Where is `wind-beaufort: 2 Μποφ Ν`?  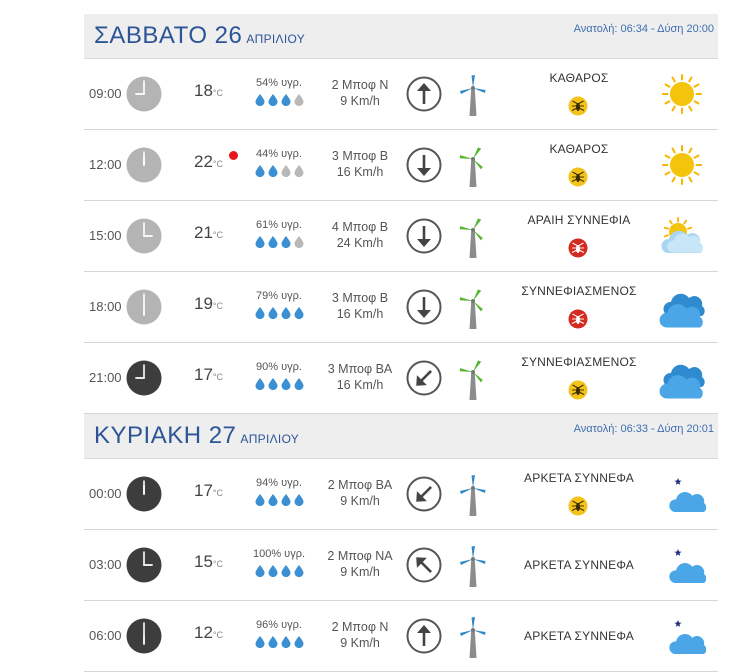
wind-beaufort: 2 Μποφ Ν is located at coordinates (360, 85).